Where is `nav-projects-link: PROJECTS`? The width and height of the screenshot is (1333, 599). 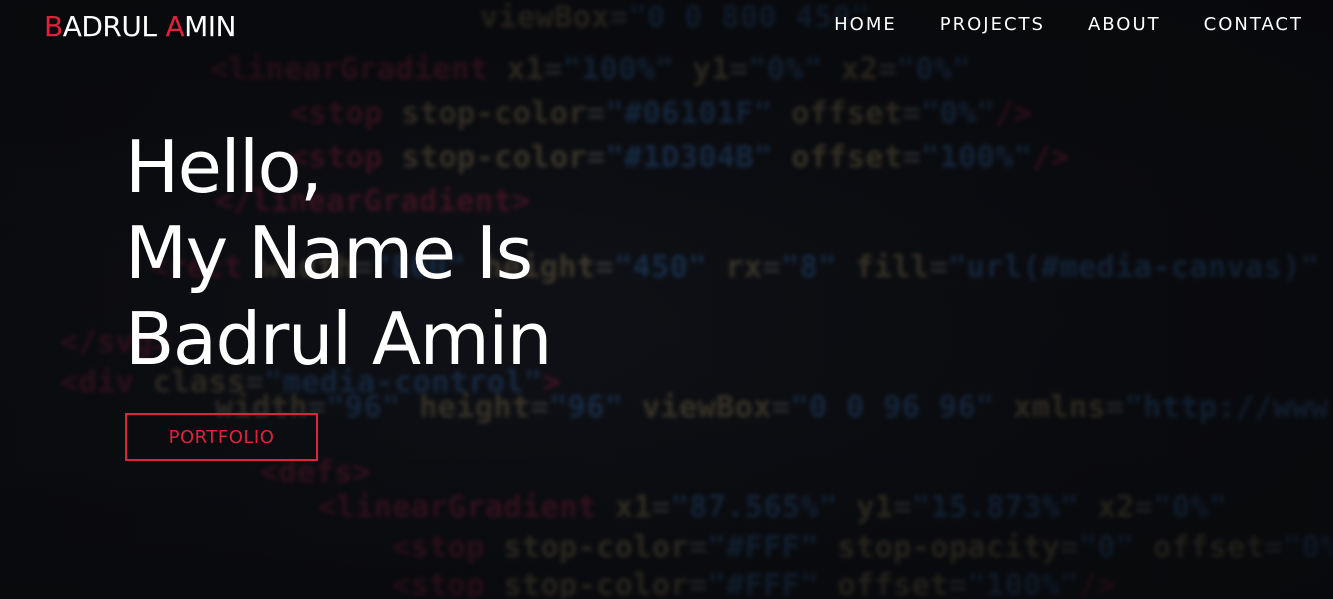
nav-projects-link: PROJECTS is located at coordinates (992, 24).